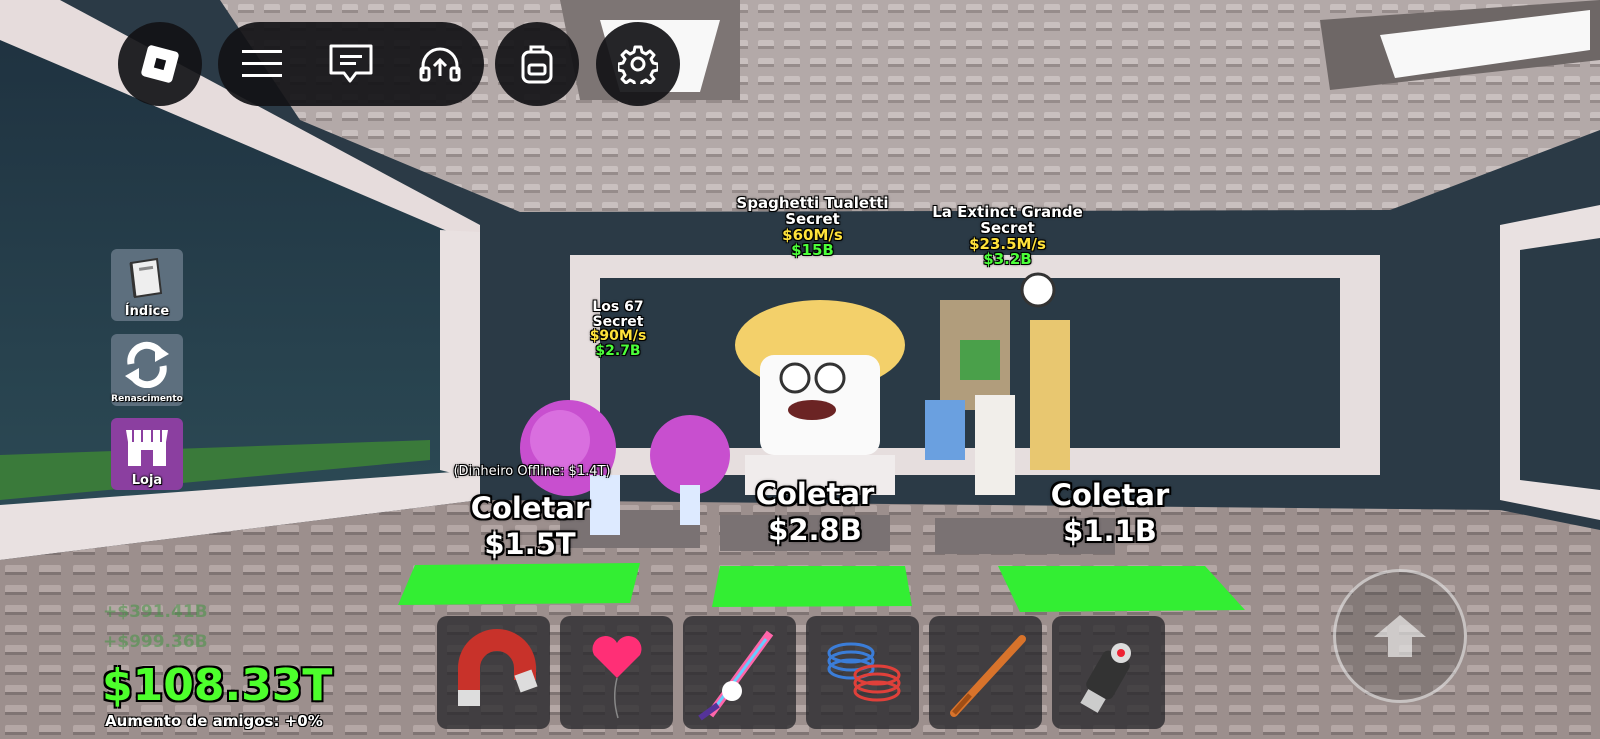 This screenshot has height=739, width=1600. What do you see at coordinates (815, 530) in the screenshot?
I see `collect-amount: $2.8B` at bounding box center [815, 530].